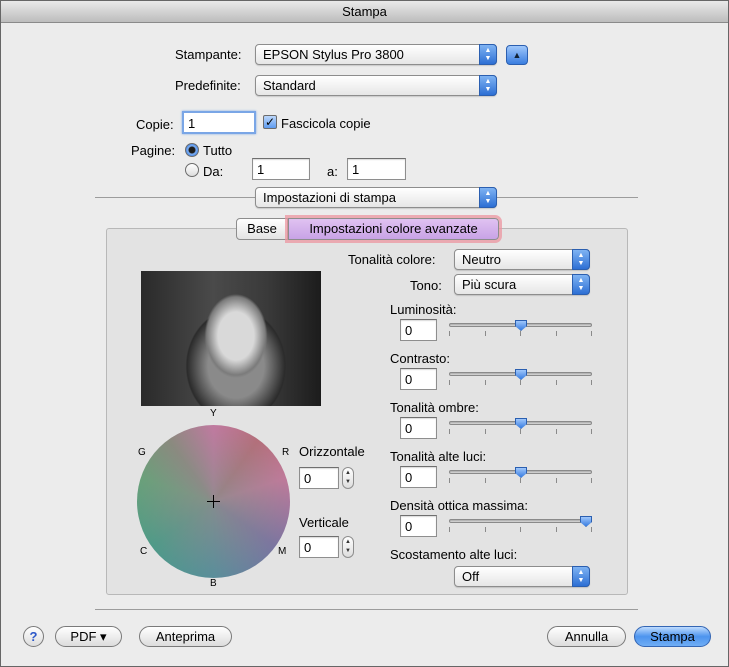 The image size is (729, 667). Describe the element at coordinates (192, 150) in the screenshot. I see `pages-all-radio` at that location.